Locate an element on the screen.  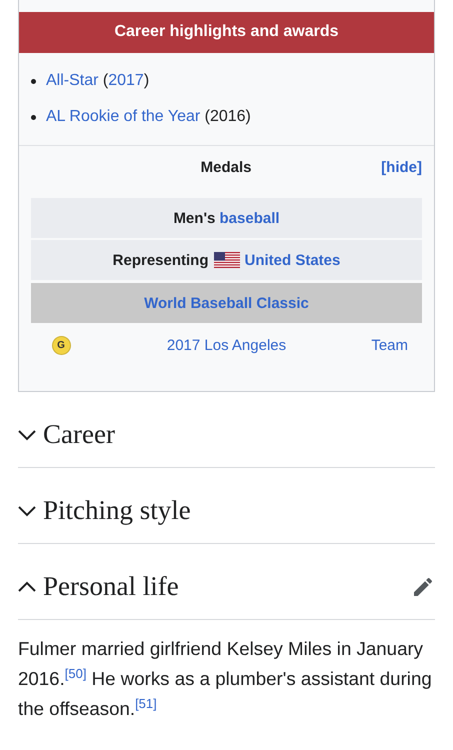
sport-link: baseball is located at coordinates (250, 218).